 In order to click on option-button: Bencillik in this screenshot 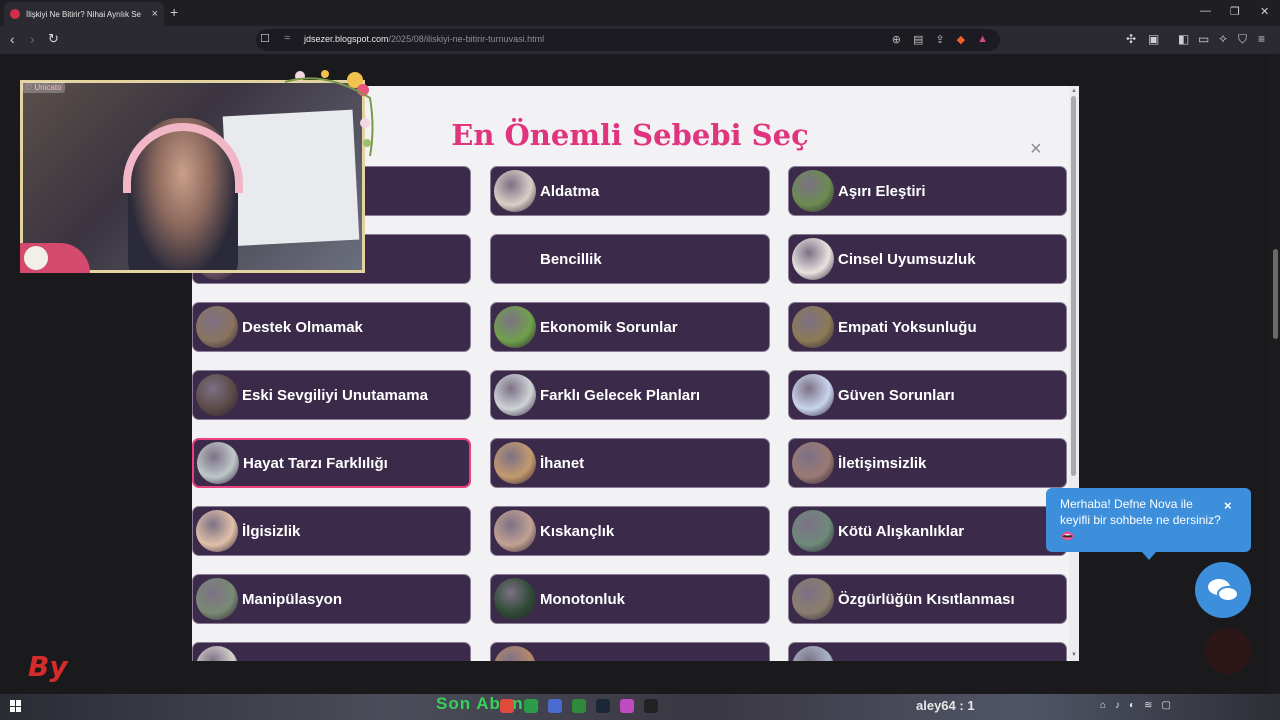, I will do `click(630, 259)`.